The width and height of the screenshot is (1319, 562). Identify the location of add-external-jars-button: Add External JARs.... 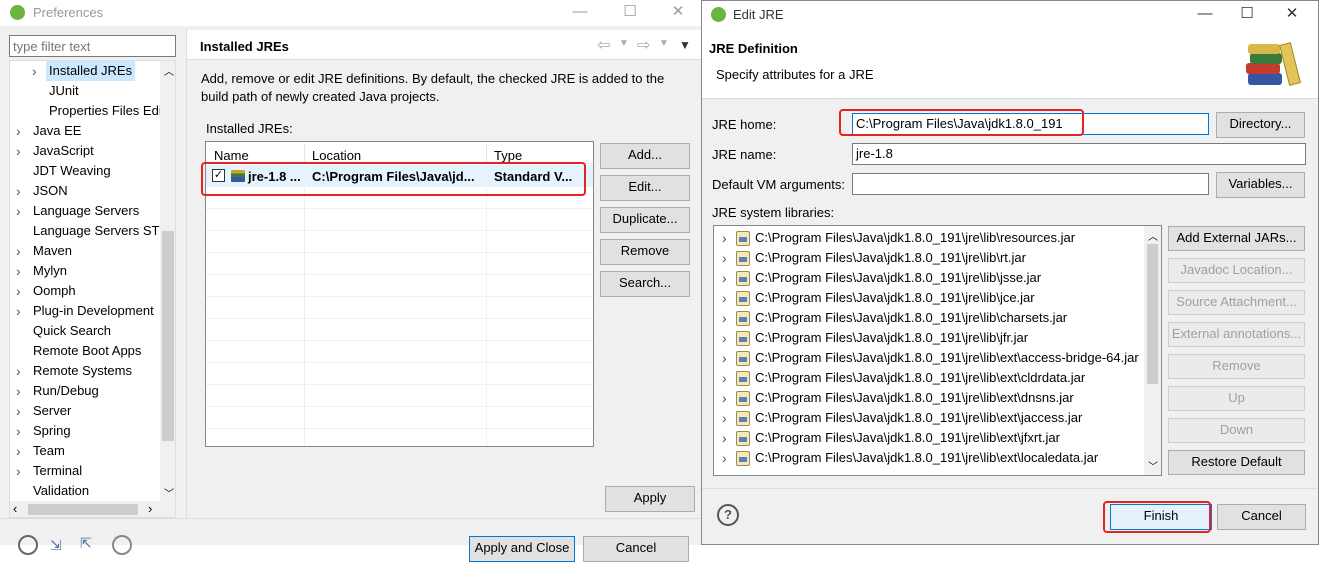
(1236, 238).